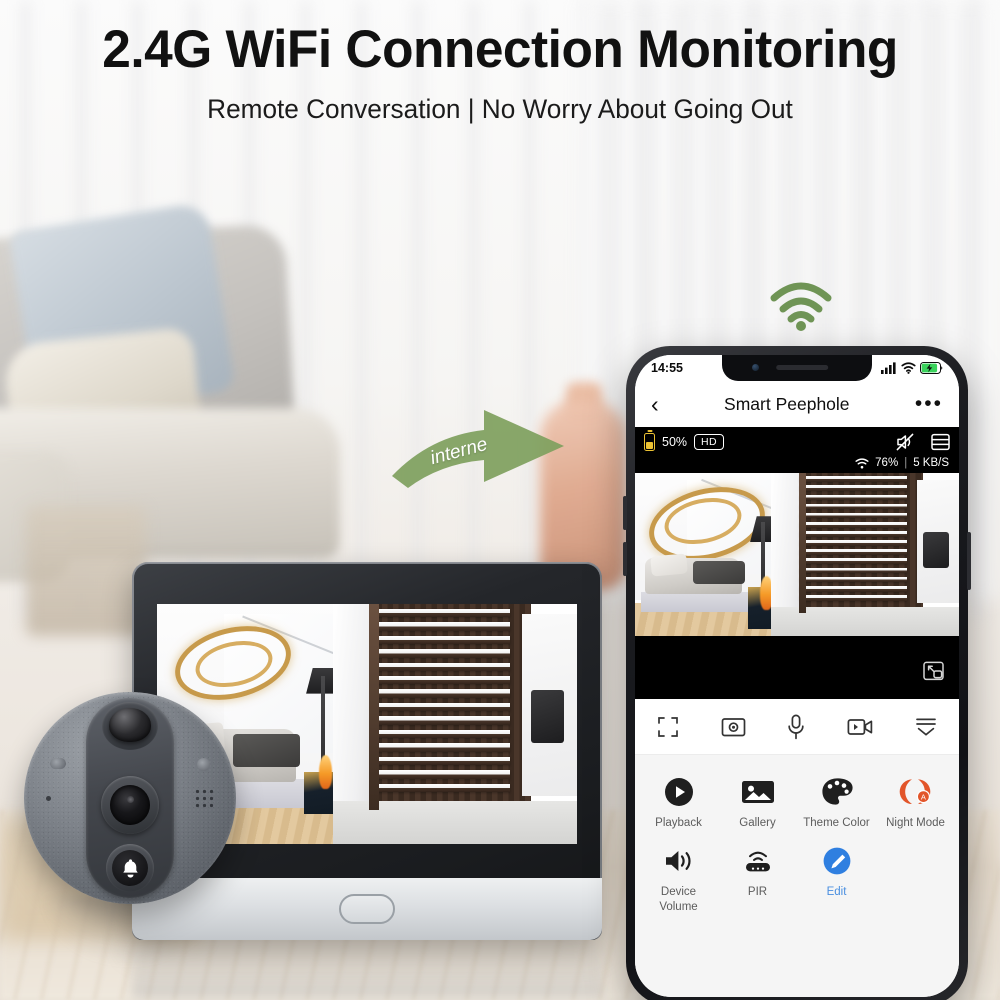  I want to click on video-record-icon, so click(860, 727).